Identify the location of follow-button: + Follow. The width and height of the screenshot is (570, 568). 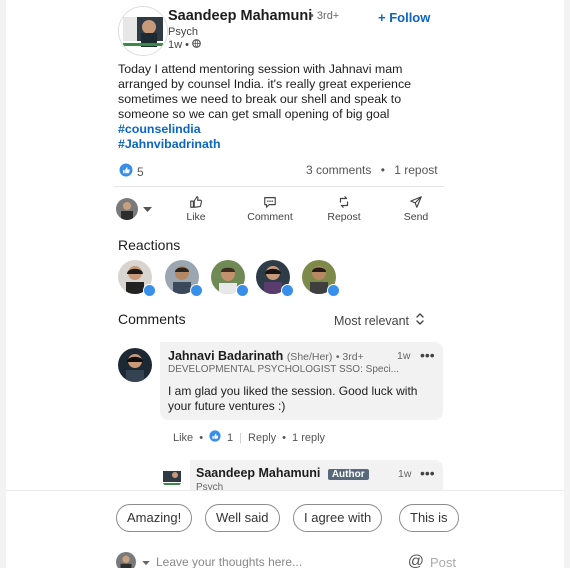
(404, 17).